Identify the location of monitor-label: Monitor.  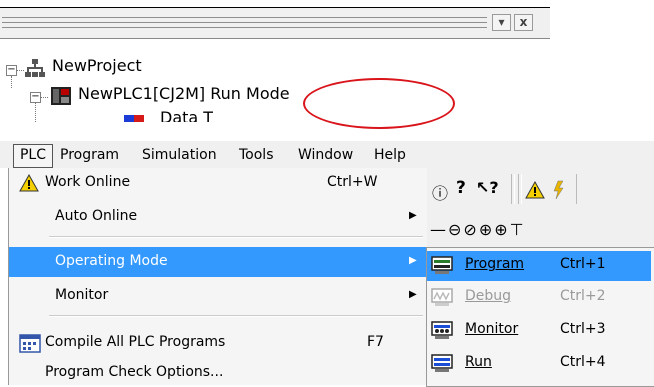
(82, 295).